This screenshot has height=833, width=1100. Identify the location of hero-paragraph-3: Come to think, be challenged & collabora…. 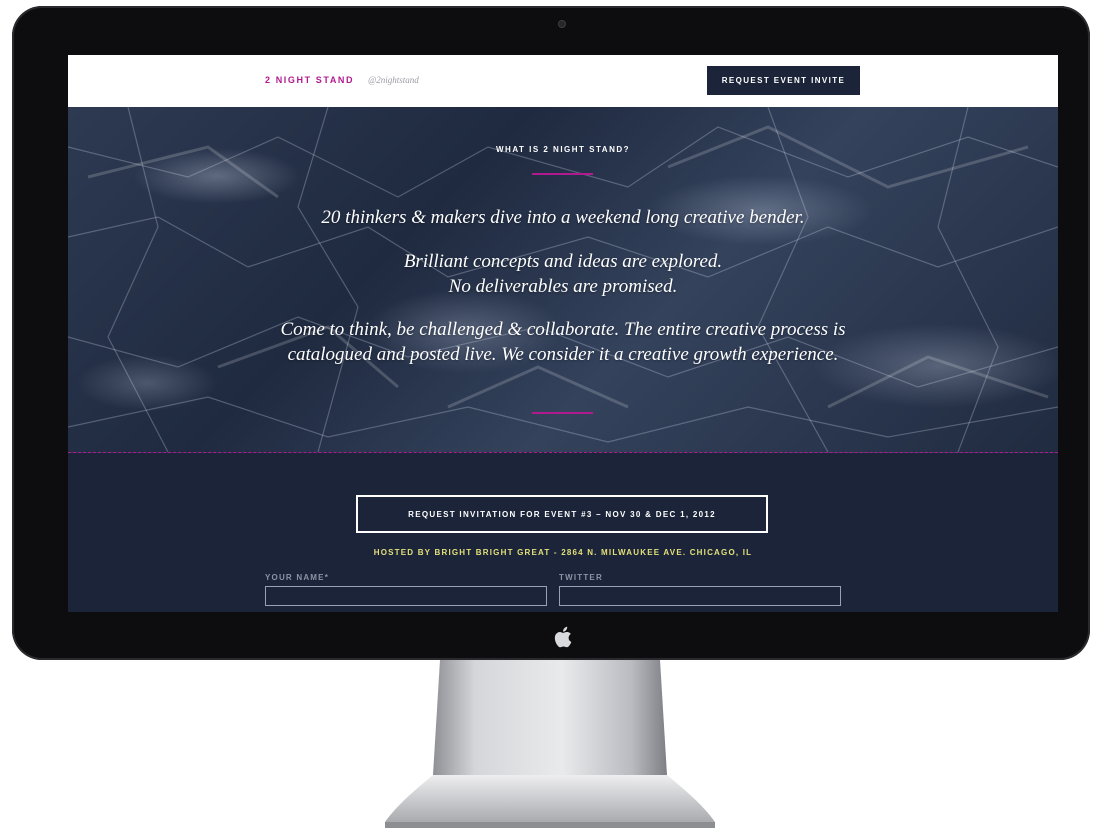
(563, 342).